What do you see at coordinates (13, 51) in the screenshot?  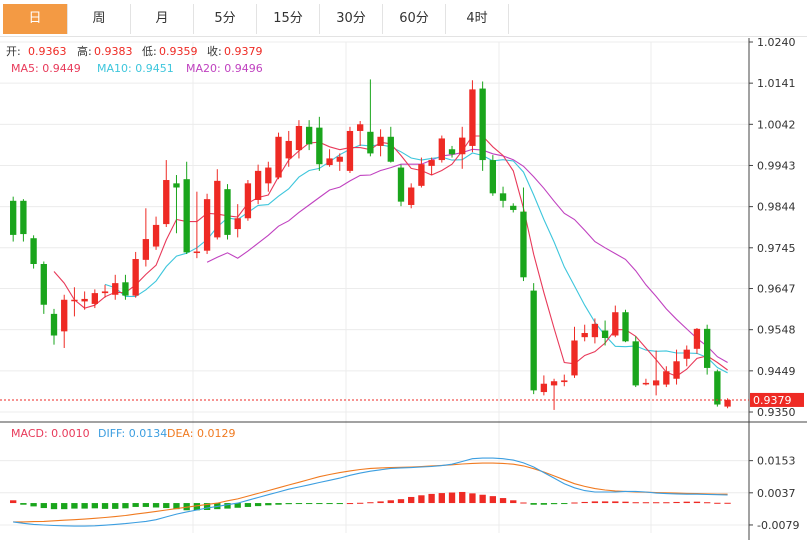 I see `open-label: 开:` at bounding box center [13, 51].